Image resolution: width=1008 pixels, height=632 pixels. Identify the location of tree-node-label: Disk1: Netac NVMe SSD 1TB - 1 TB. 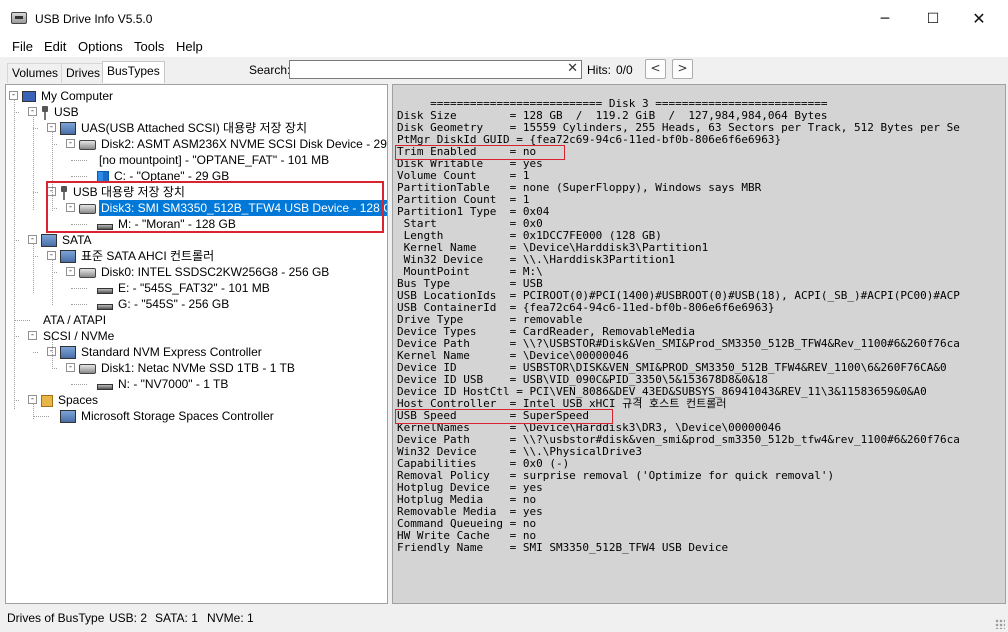
(198, 368).